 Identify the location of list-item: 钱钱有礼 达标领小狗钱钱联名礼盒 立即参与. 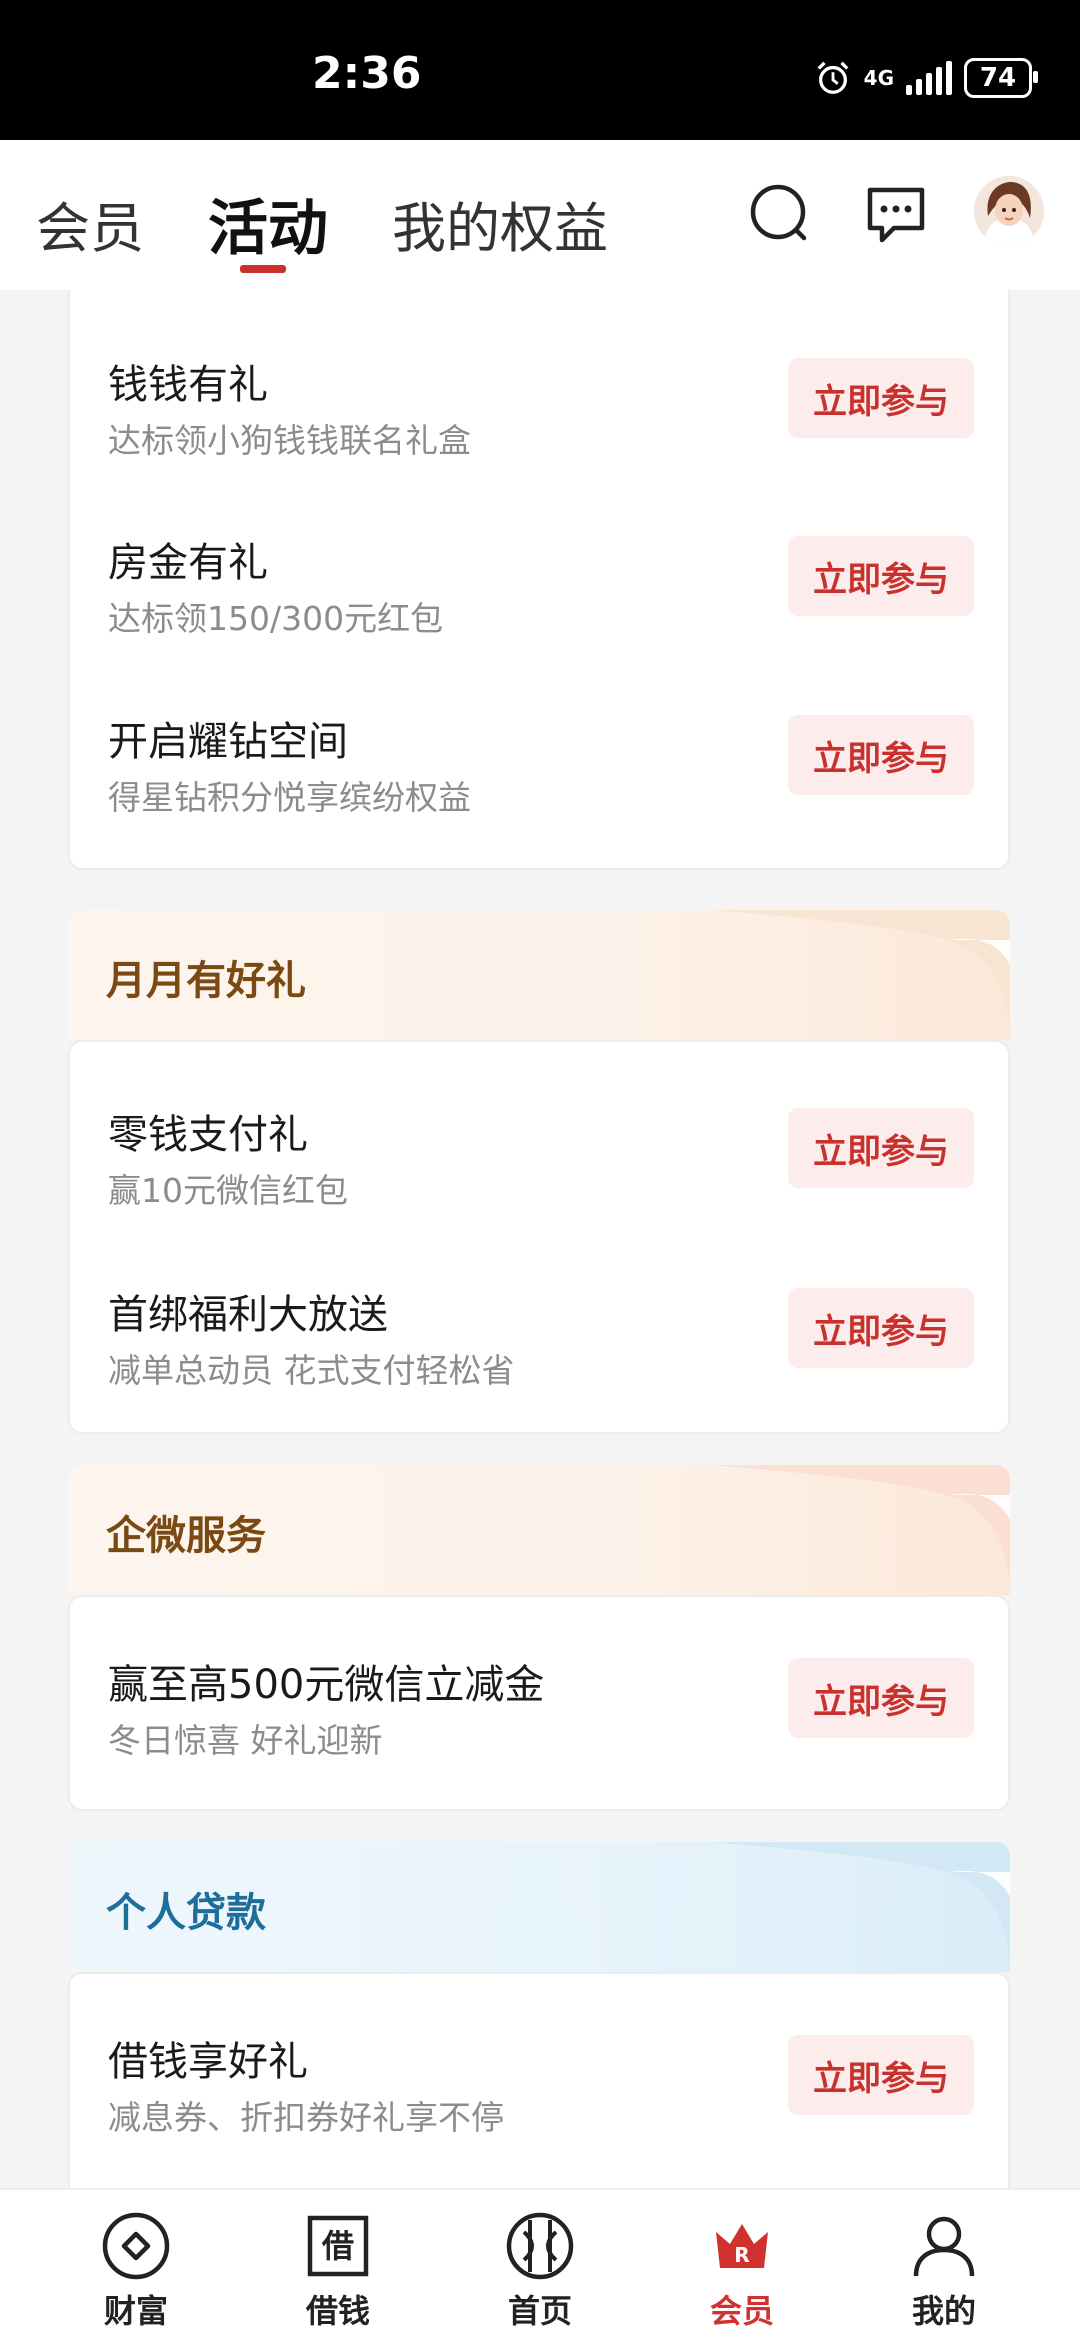
(541, 417).